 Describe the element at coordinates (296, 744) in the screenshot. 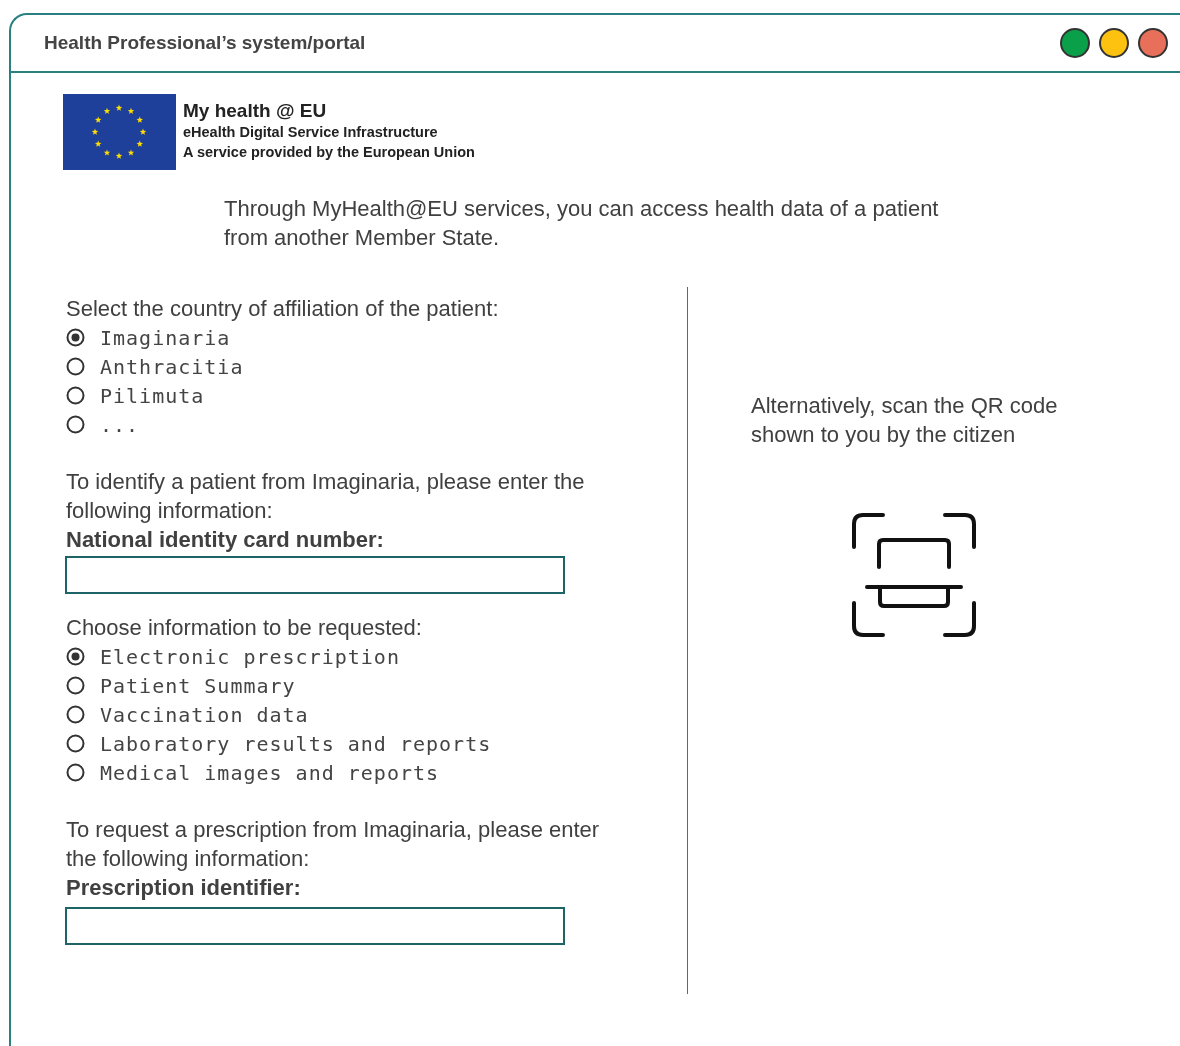

I see `option-label: Laboratory results and reports` at that location.